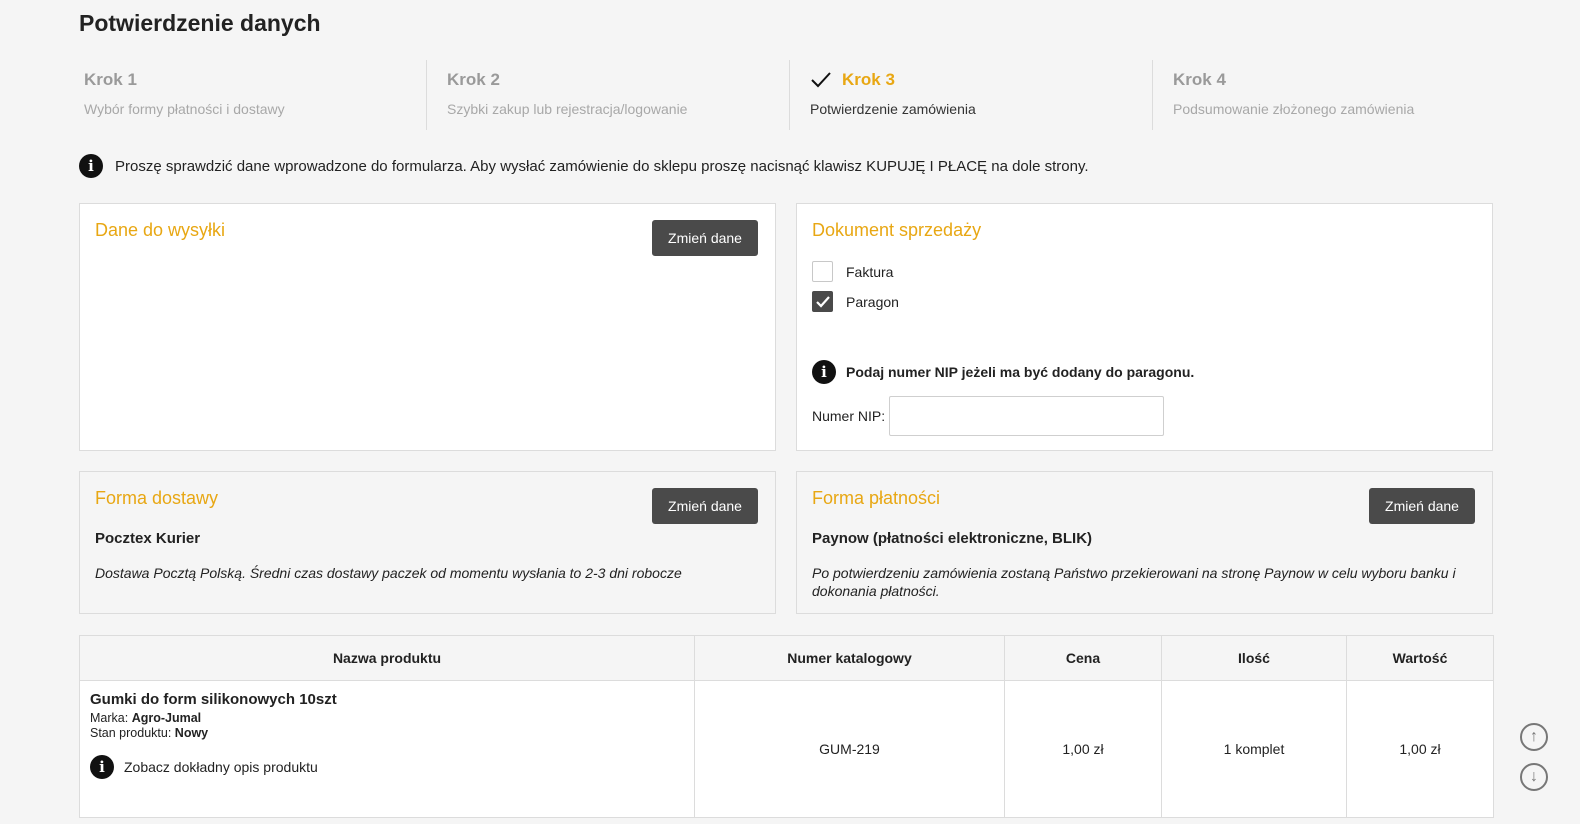 Image resolution: width=1580 pixels, height=824 pixels. What do you see at coordinates (567, 109) in the screenshot?
I see `step-2-desc: Szybki zakup lub rejestracja/logowanie` at bounding box center [567, 109].